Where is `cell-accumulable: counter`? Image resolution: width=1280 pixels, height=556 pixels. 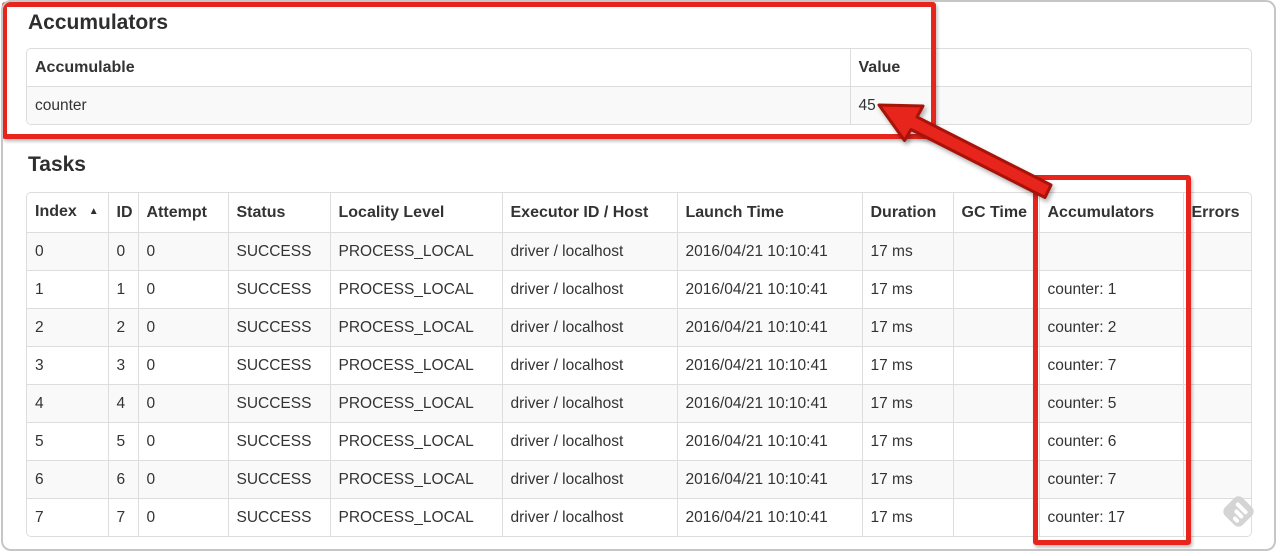
cell-accumulable: counter is located at coordinates (438, 105).